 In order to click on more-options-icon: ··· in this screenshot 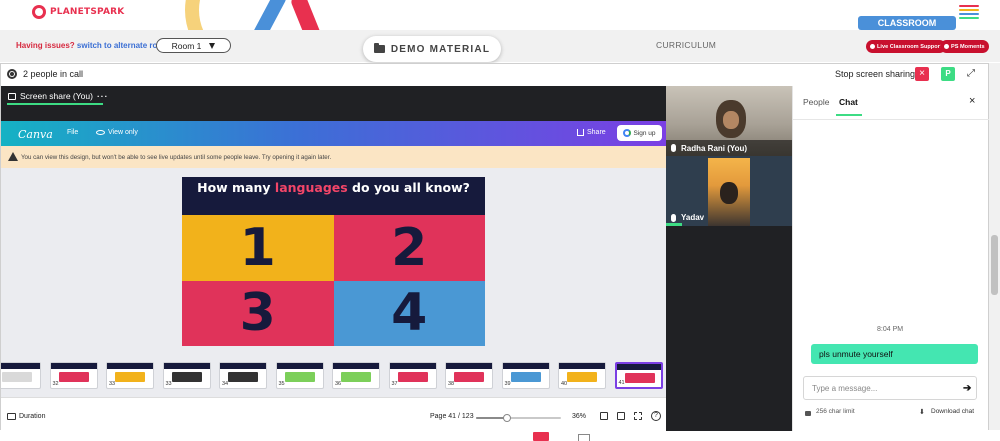, I will do `click(103, 96)`.